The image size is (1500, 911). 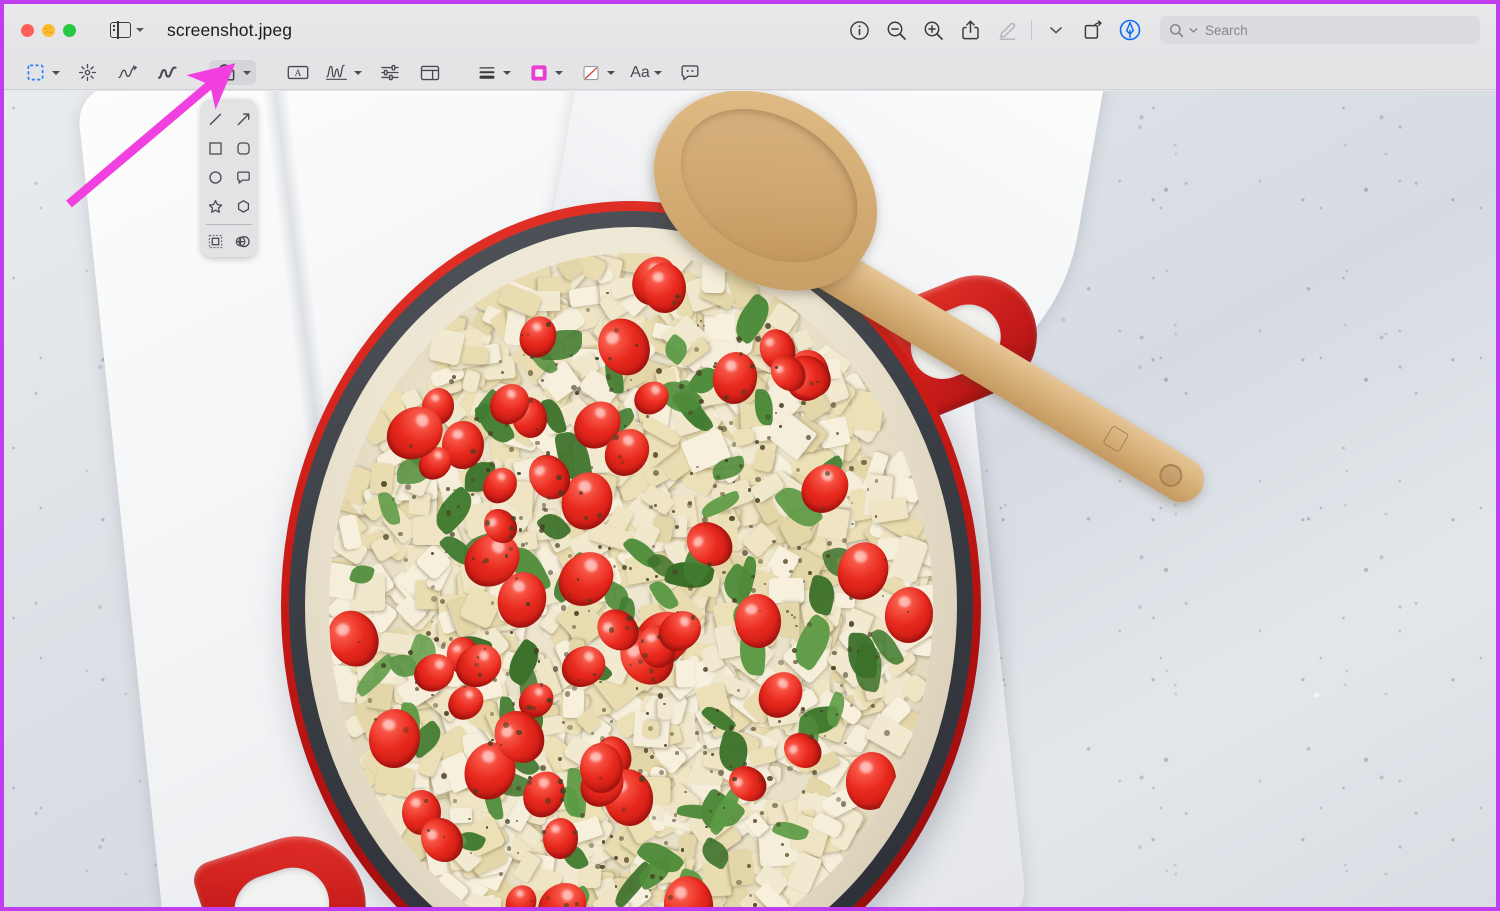 I want to click on adjust-size-tool, so click(x=429, y=73).